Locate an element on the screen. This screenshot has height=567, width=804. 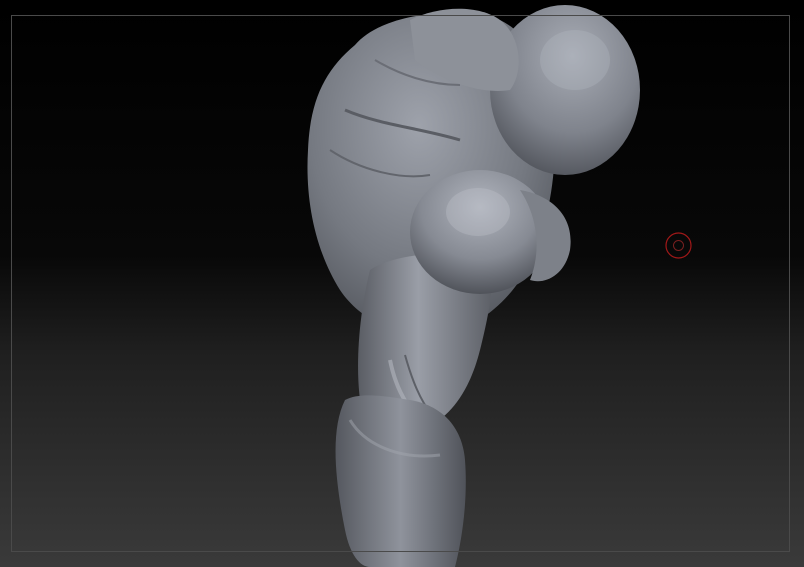
brush-circle-cursor-icon is located at coordinates (678, 245).